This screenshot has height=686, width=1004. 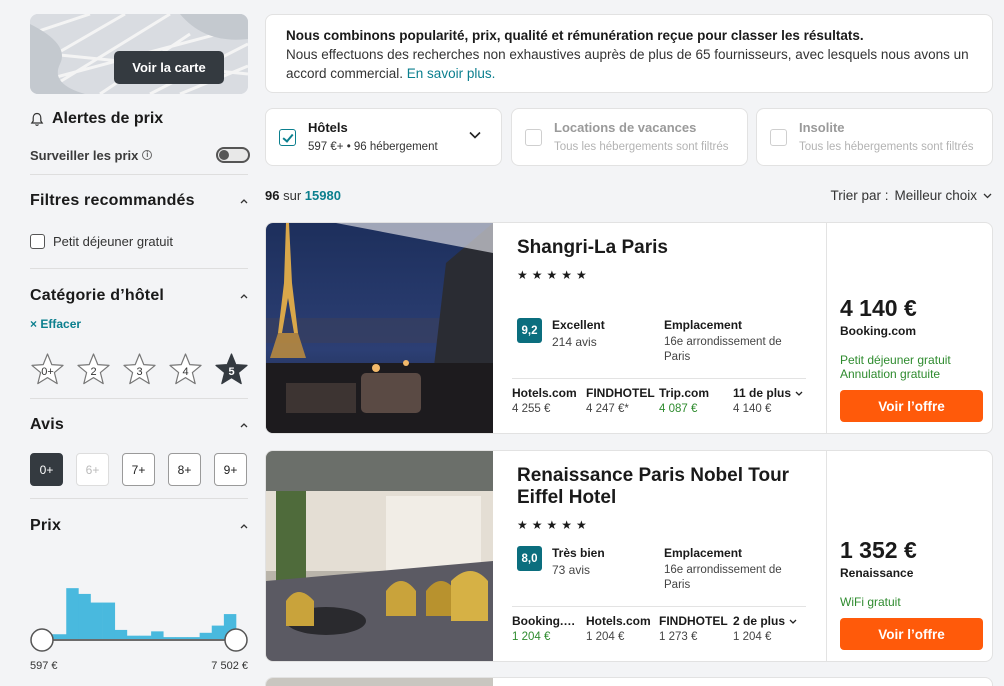 What do you see at coordinates (37, 241) in the screenshot?
I see `free-breakfast-checkbox` at bounding box center [37, 241].